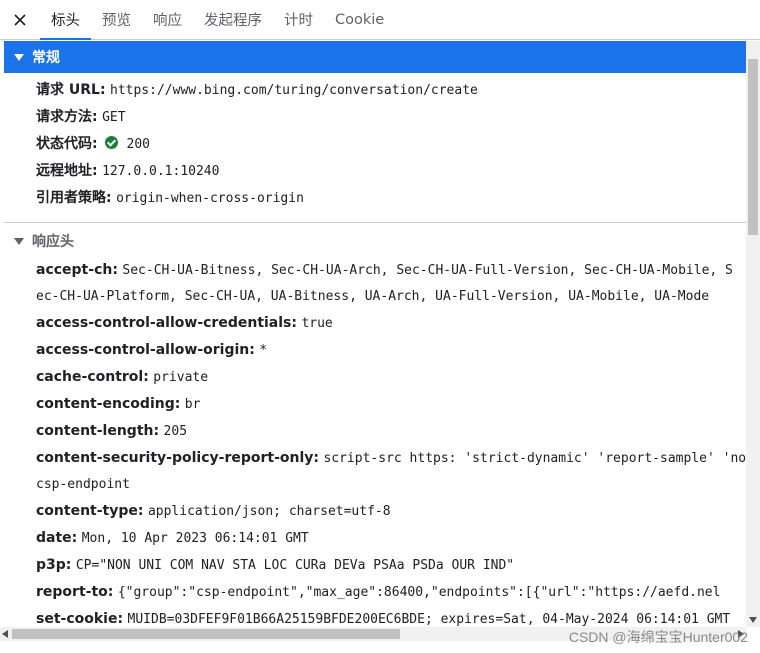  What do you see at coordinates (375, 323) in the screenshot?
I see `acac-row: access-control-allow-credentials: true` at bounding box center [375, 323].